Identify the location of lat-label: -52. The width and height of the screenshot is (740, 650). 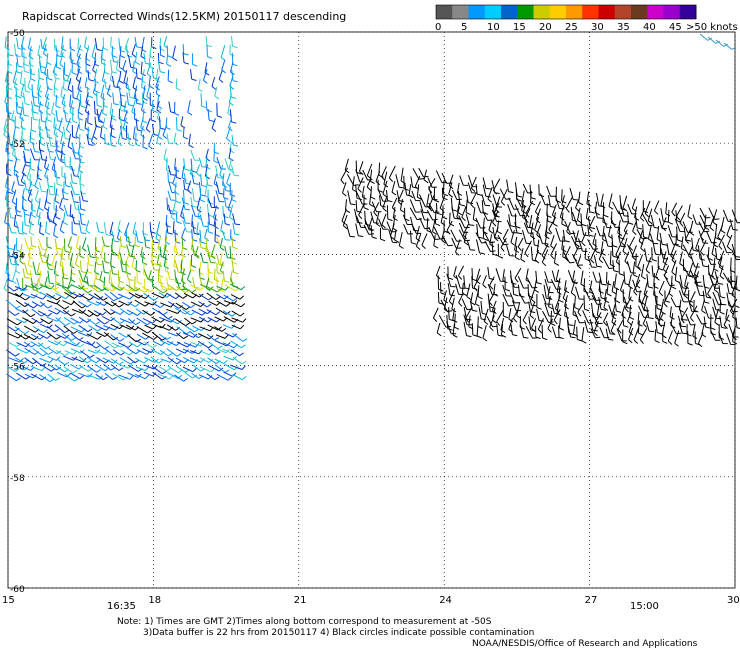
(17, 145).